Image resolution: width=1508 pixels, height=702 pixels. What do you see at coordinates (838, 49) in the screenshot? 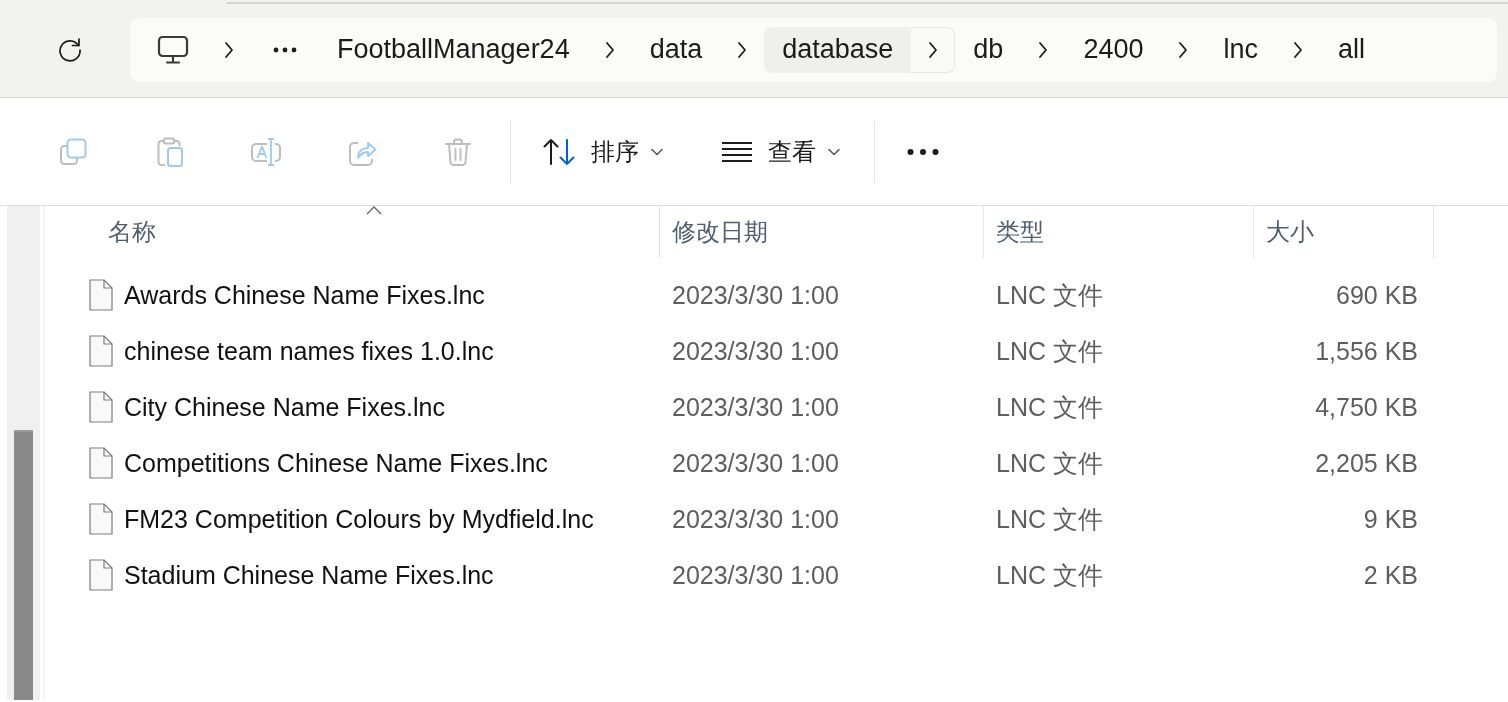
I see `breadcrumb-item: database` at bounding box center [838, 49].